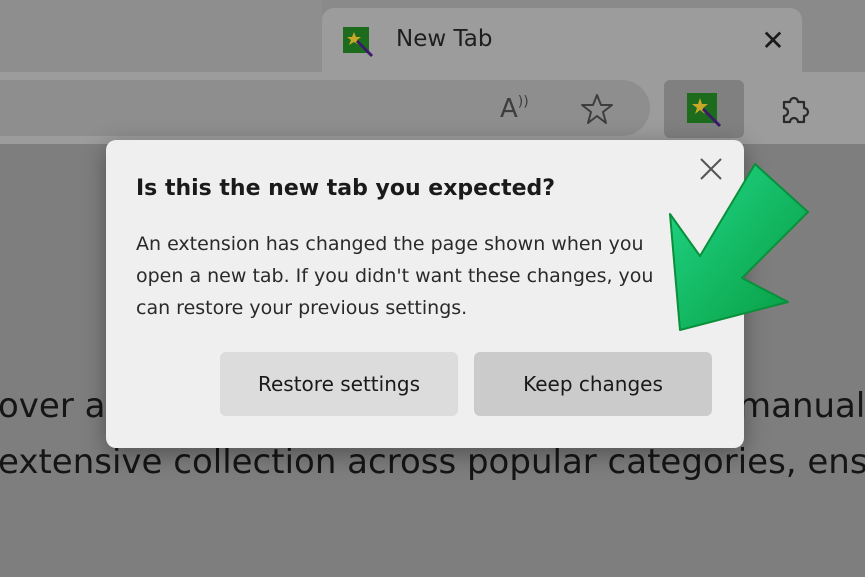  I want to click on tab-title: New Tab, so click(444, 39).